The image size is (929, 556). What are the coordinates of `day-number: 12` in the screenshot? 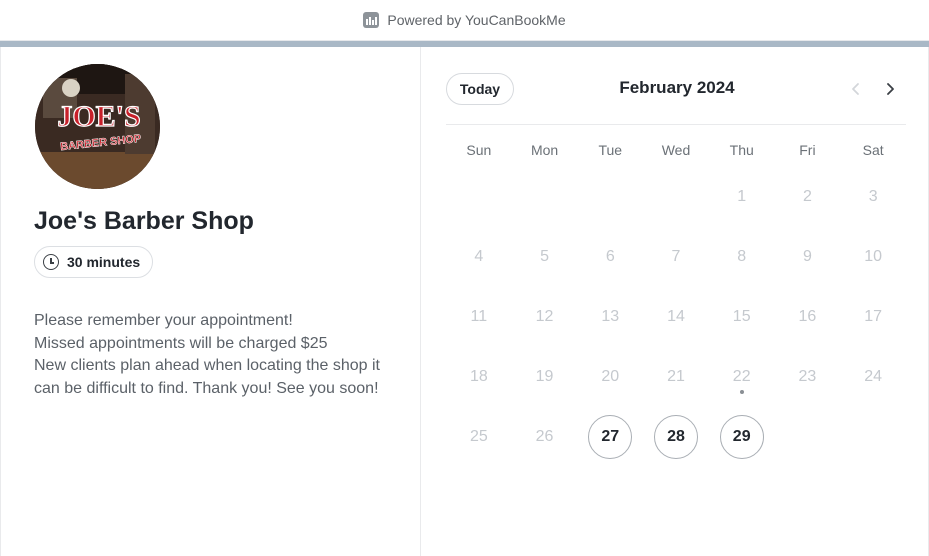 It's located at (544, 316).